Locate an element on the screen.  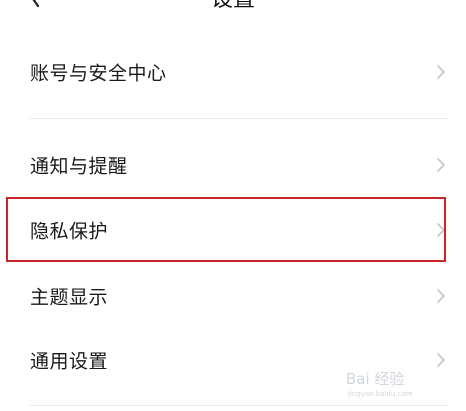
page-title: 设置 is located at coordinates (233, 9).